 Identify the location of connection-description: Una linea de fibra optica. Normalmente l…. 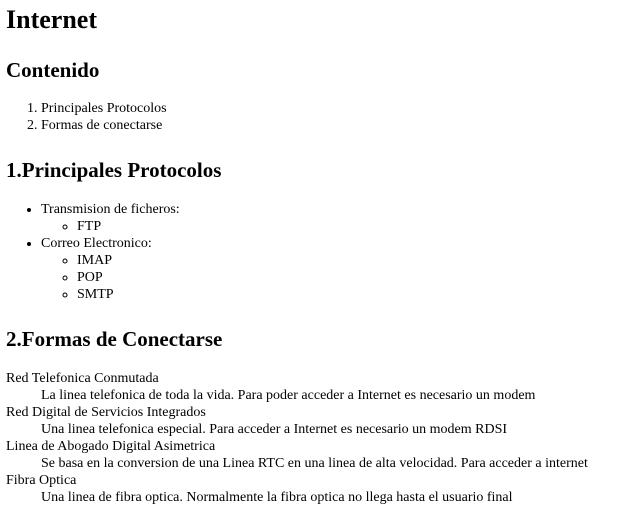
(277, 497).